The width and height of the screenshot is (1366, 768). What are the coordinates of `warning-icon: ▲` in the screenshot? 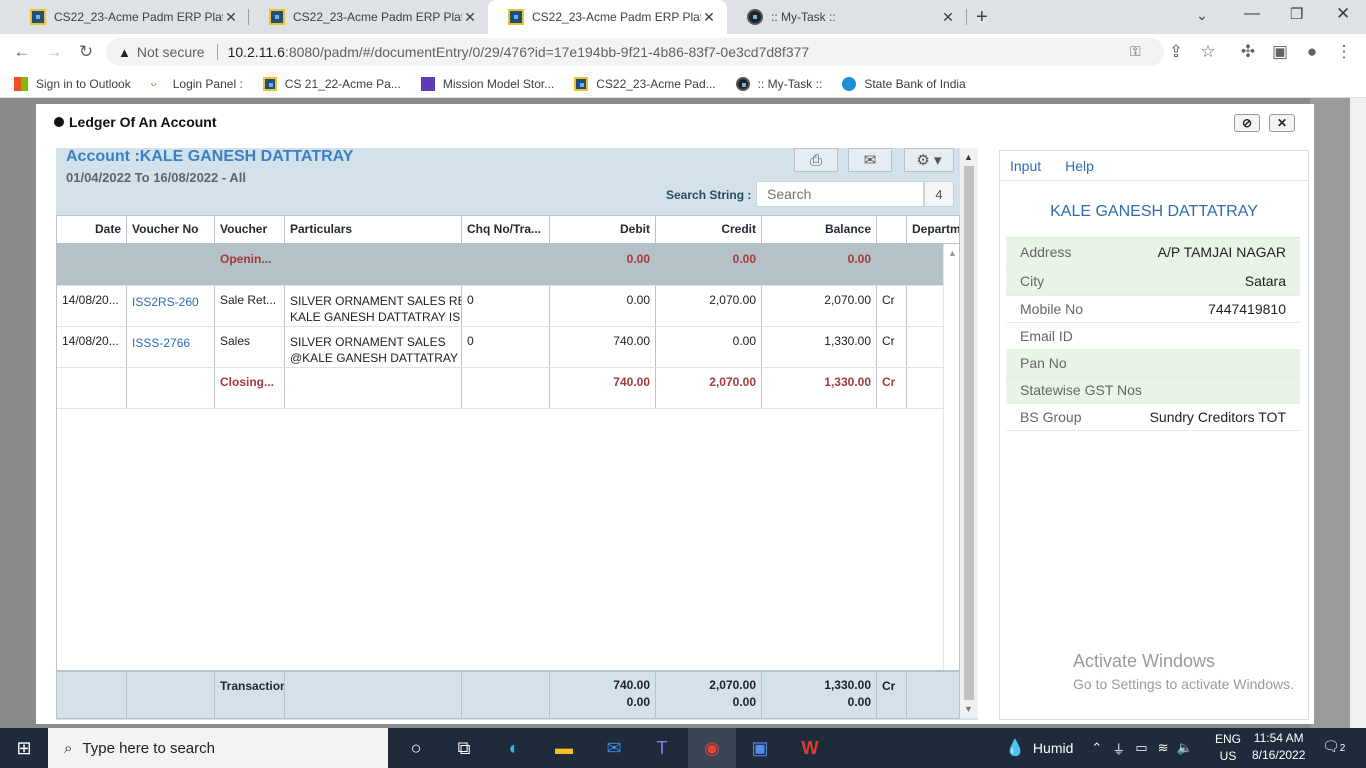 It's located at (124, 52).